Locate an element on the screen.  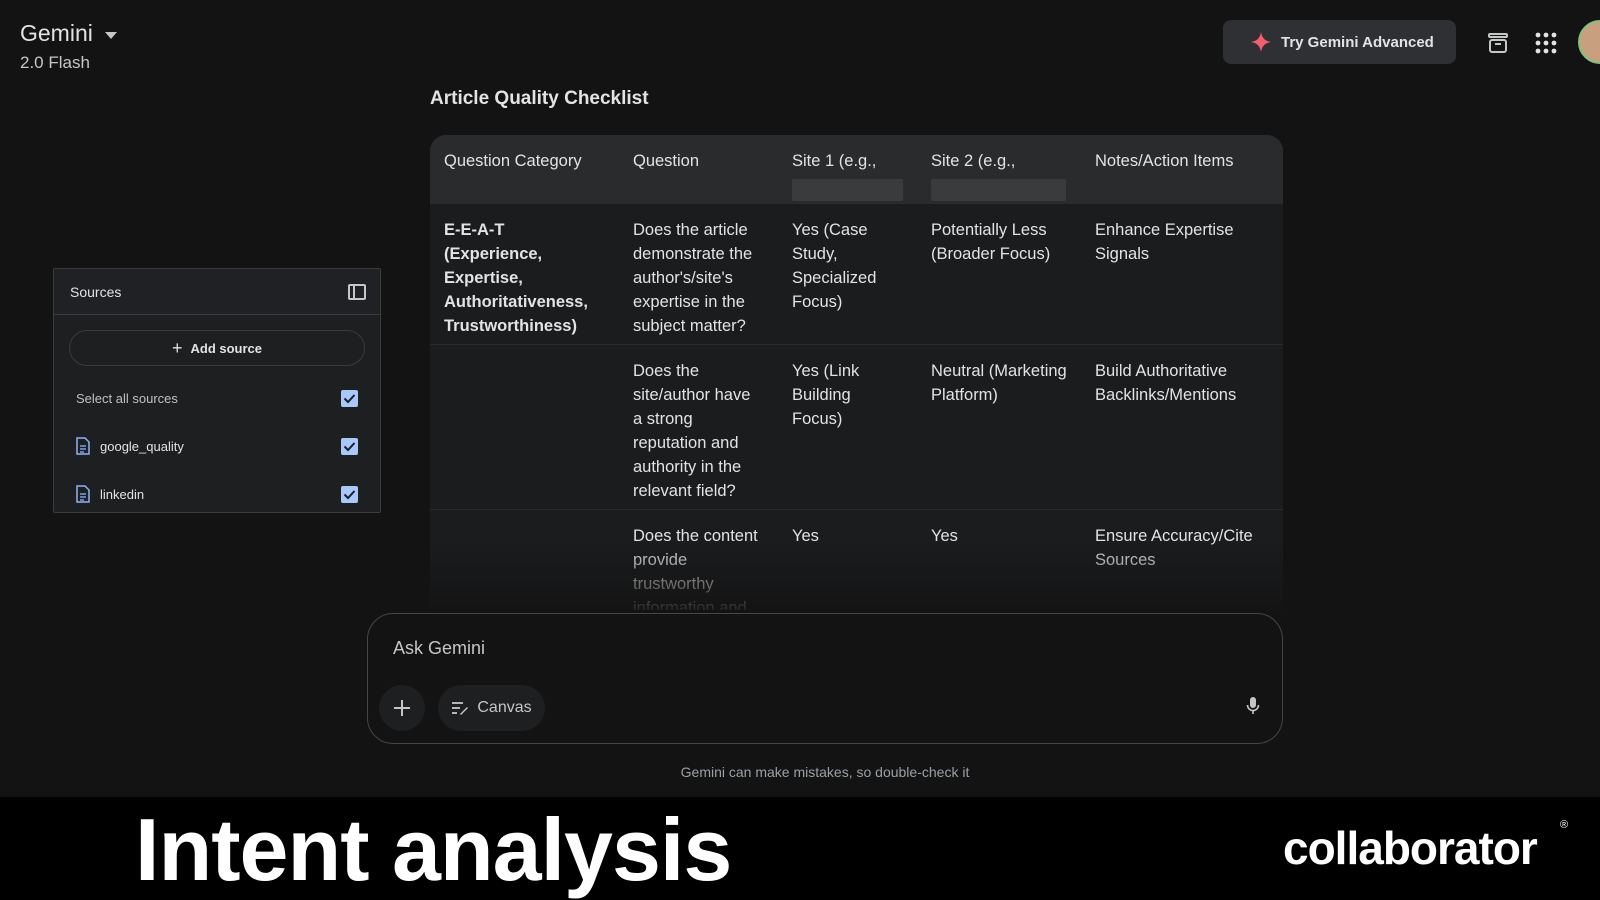
app-title: Gemini 2.0 Flash is located at coordinates (68, 46).